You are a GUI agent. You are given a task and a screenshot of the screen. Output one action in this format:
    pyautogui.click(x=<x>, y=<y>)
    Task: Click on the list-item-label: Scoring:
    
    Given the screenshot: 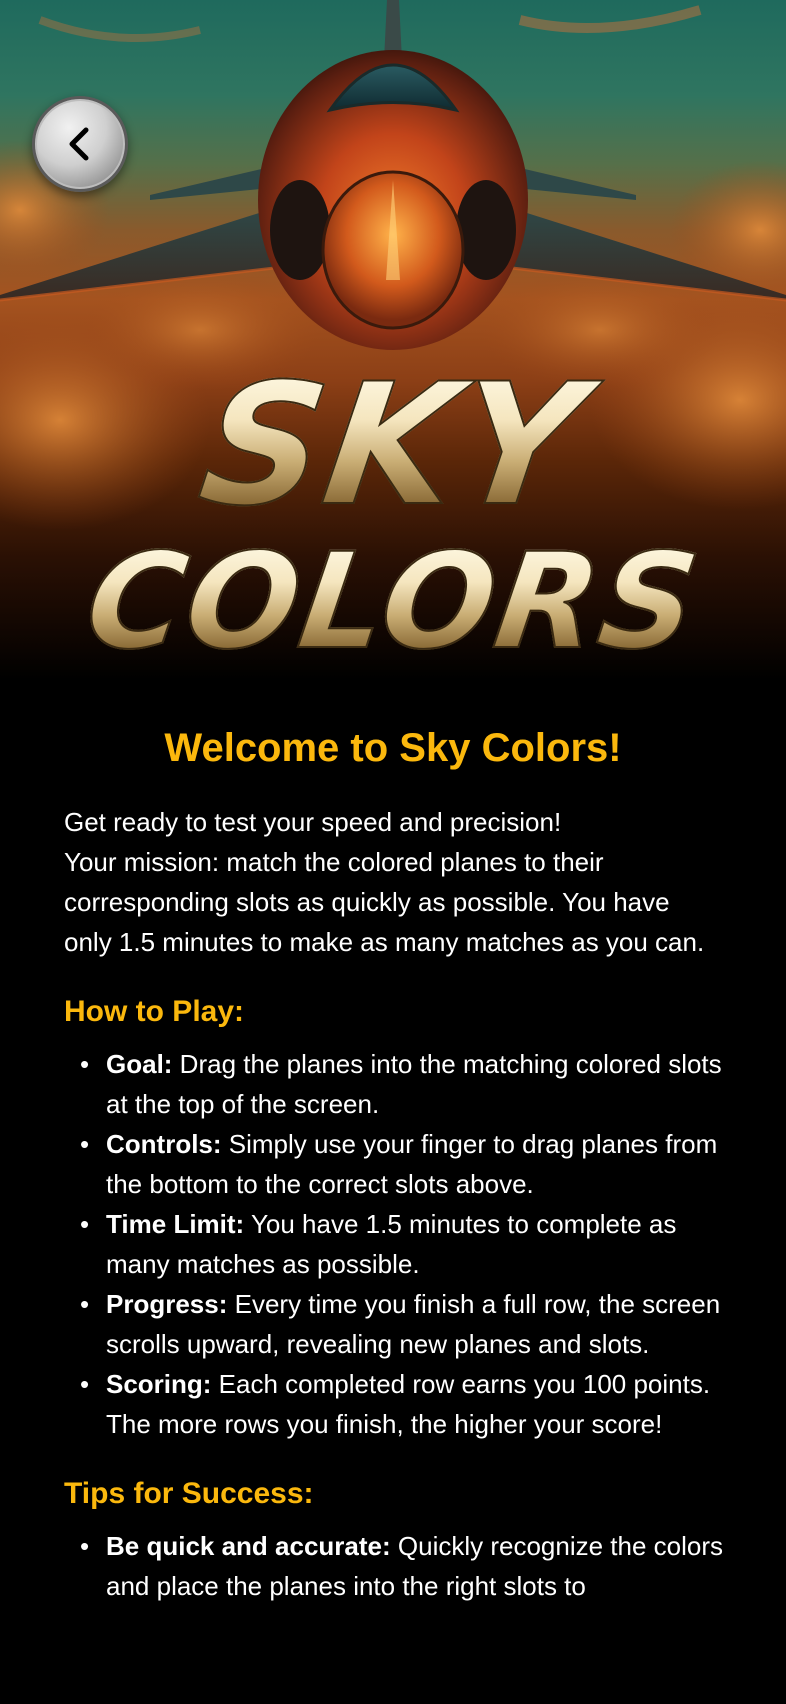 What is the action you would take?
    pyautogui.click(x=159, y=1384)
    